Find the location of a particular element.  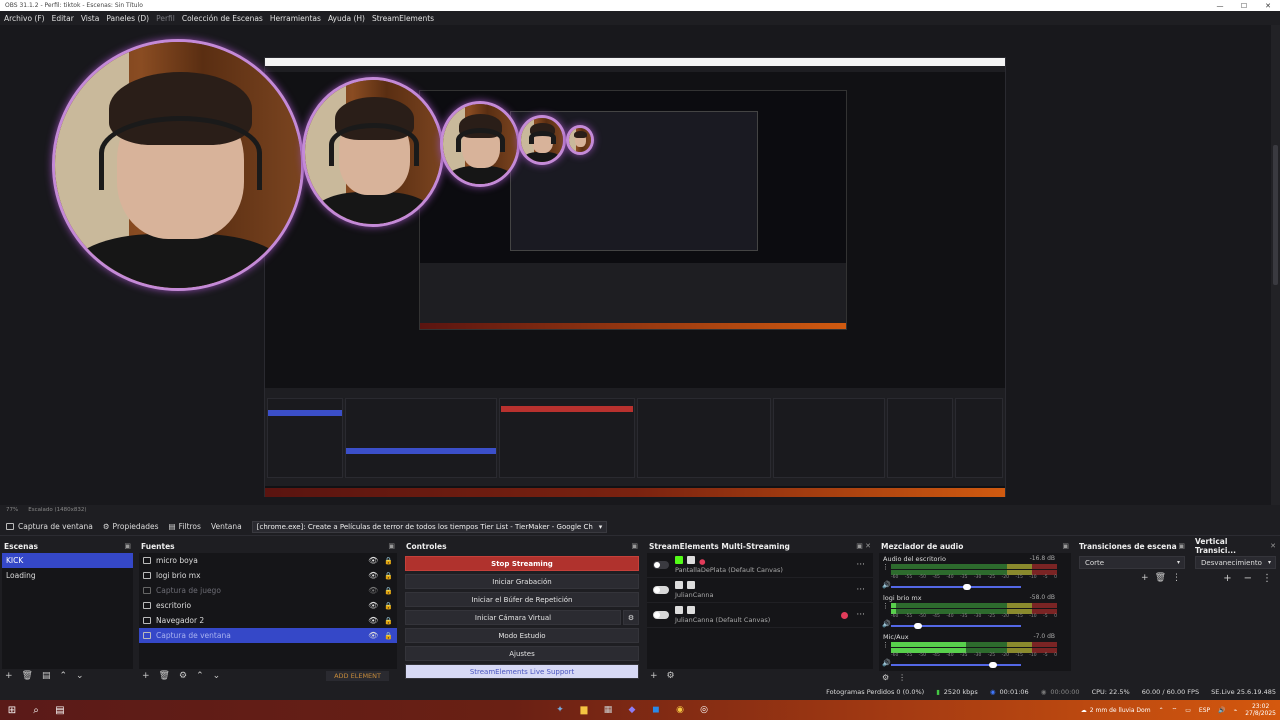

outlook-icon: ◼ is located at coordinates (656, 710).